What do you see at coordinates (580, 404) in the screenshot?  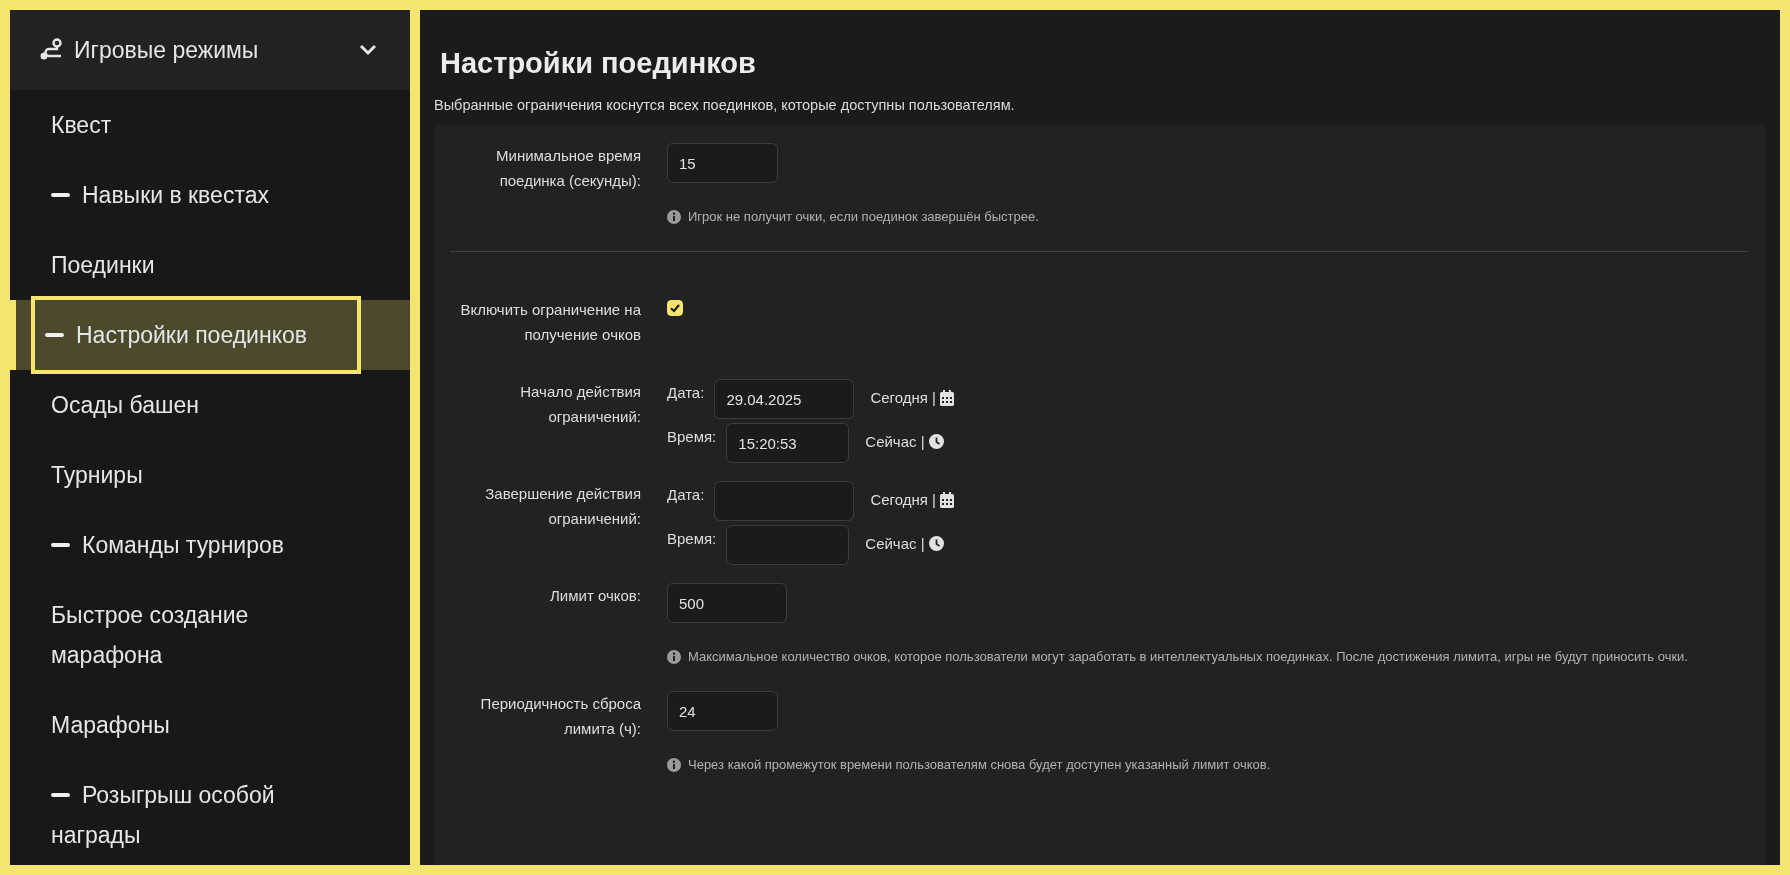 I see `field-label: Начало действия ограничений:` at bounding box center [580, 404].